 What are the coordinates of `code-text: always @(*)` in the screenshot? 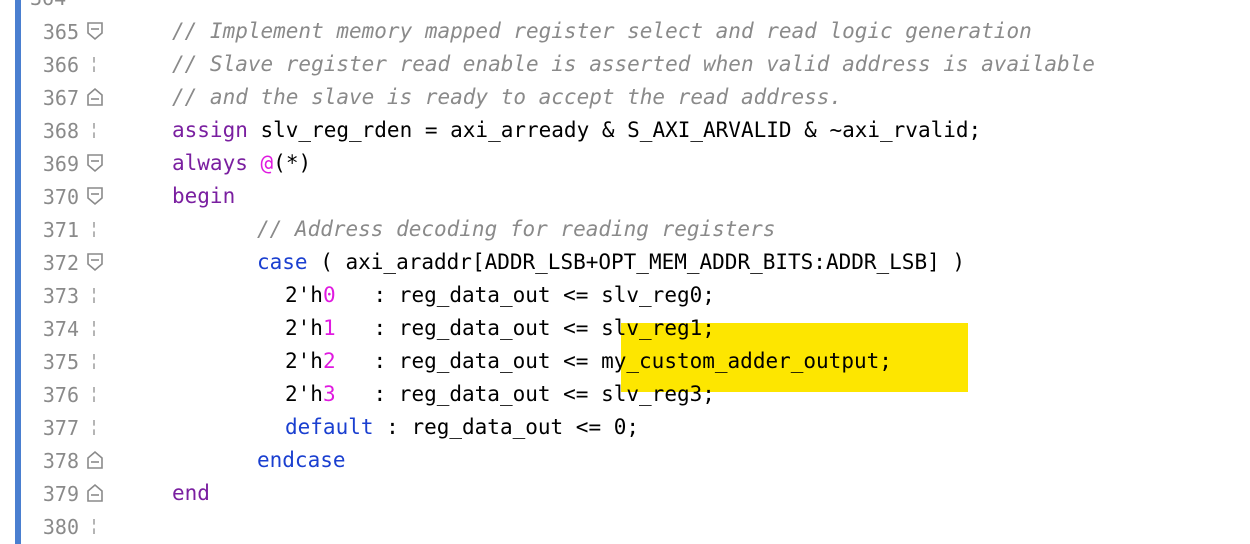 It's located at (241, 163).